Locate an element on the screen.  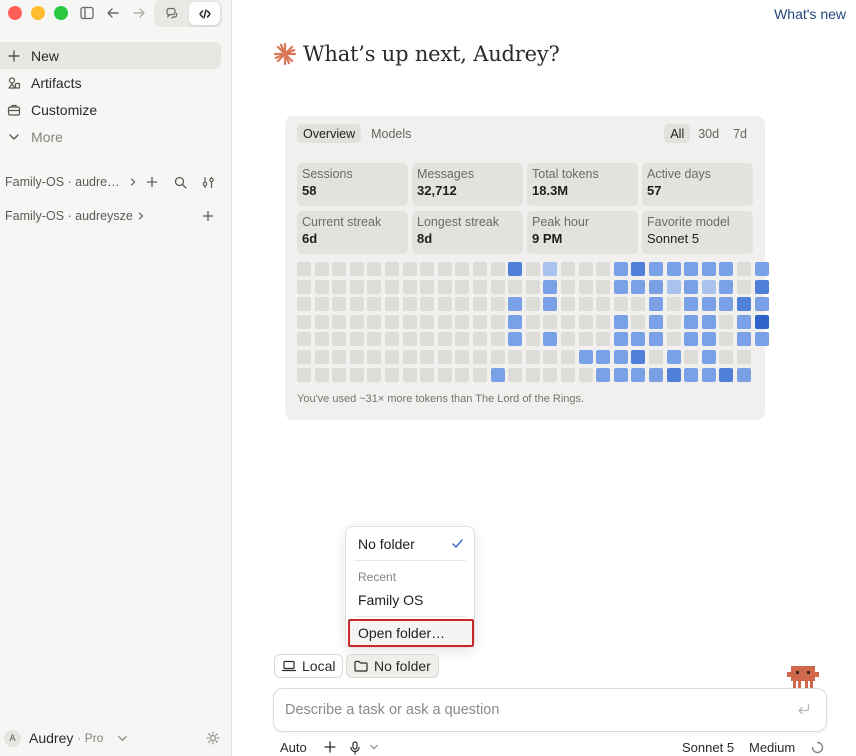
task-input: Describe a task or ask a question is located at coordinates (550, 710).